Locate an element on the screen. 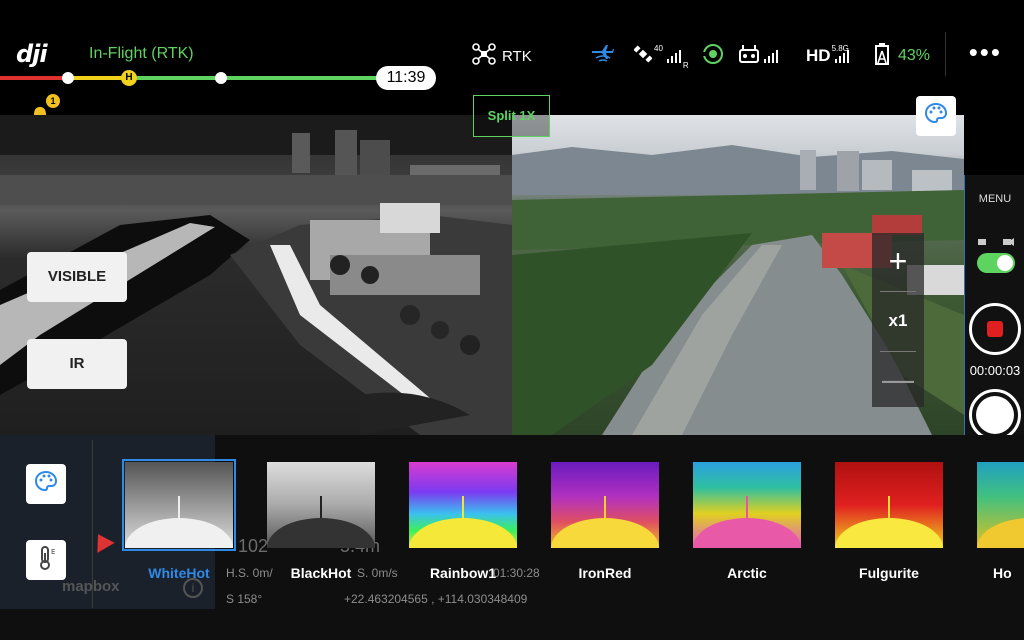 This screenshot has height=640, width=1024. battery-remaining-segment is located at coordinates (256, 78).